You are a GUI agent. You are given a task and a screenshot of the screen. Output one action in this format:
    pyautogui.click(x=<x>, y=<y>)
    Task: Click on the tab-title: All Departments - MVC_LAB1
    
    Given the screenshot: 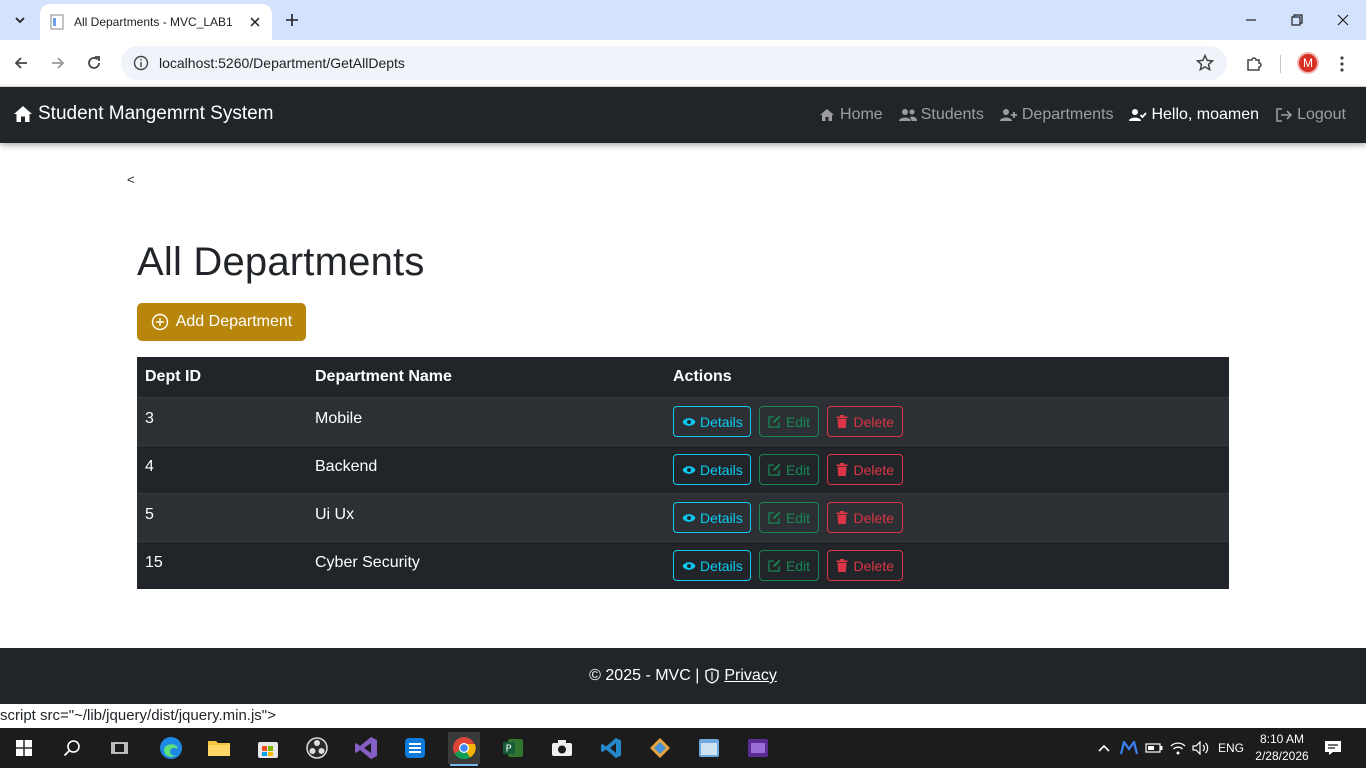 What is the action you would take?
    pyautogui.click(x=153, y=22)
    